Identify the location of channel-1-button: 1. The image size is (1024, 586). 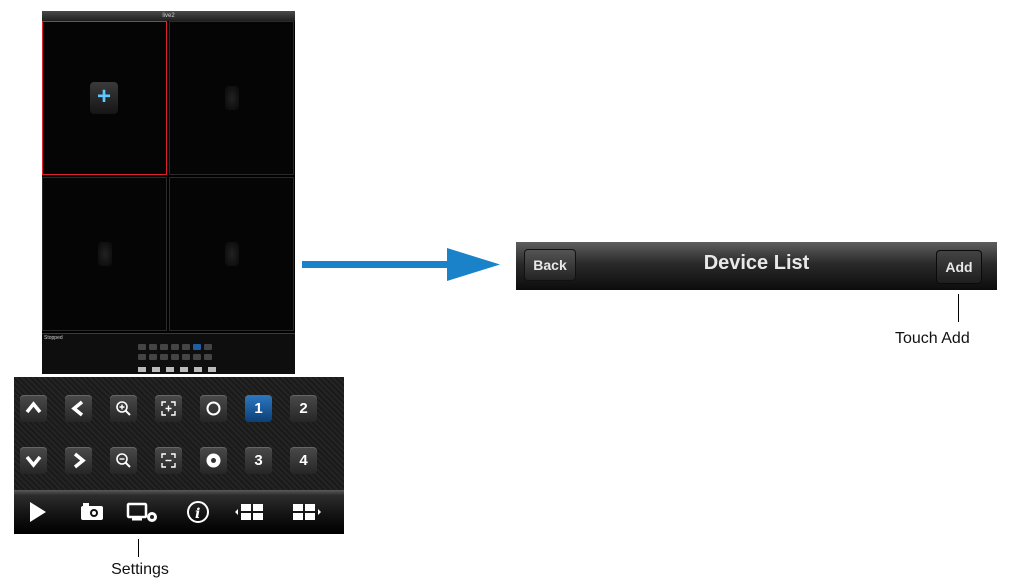
(258, 408).